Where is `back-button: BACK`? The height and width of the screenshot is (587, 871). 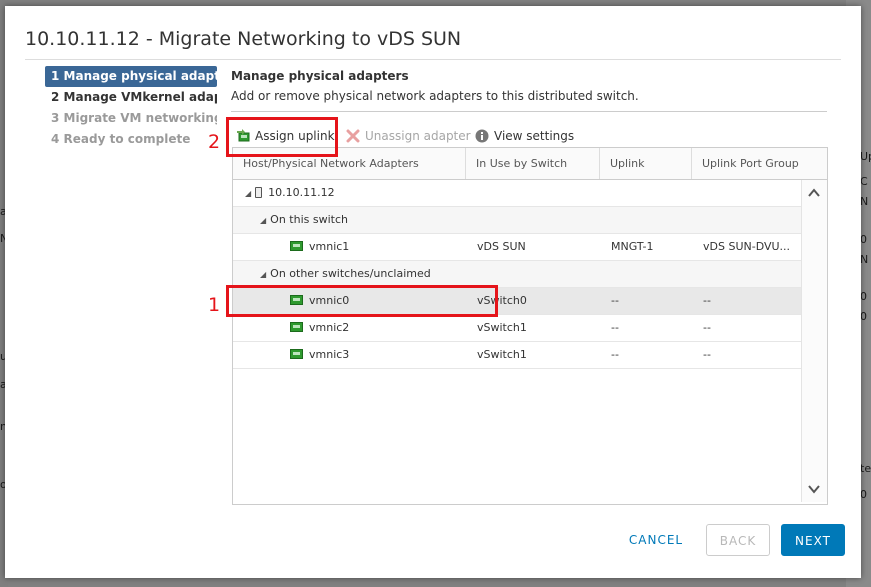 back-button: BACK is located at coordinates (738, 540).